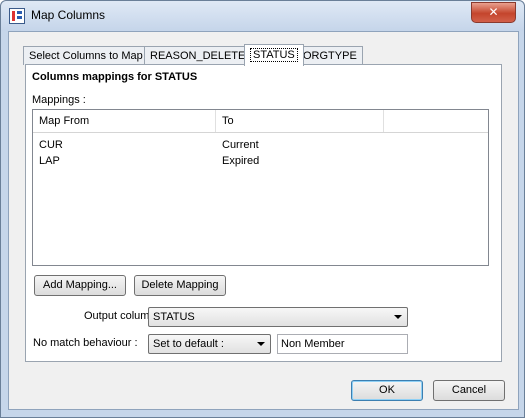  I want to click on tab-orgtype: ORGTYPE, so click(330, 55).